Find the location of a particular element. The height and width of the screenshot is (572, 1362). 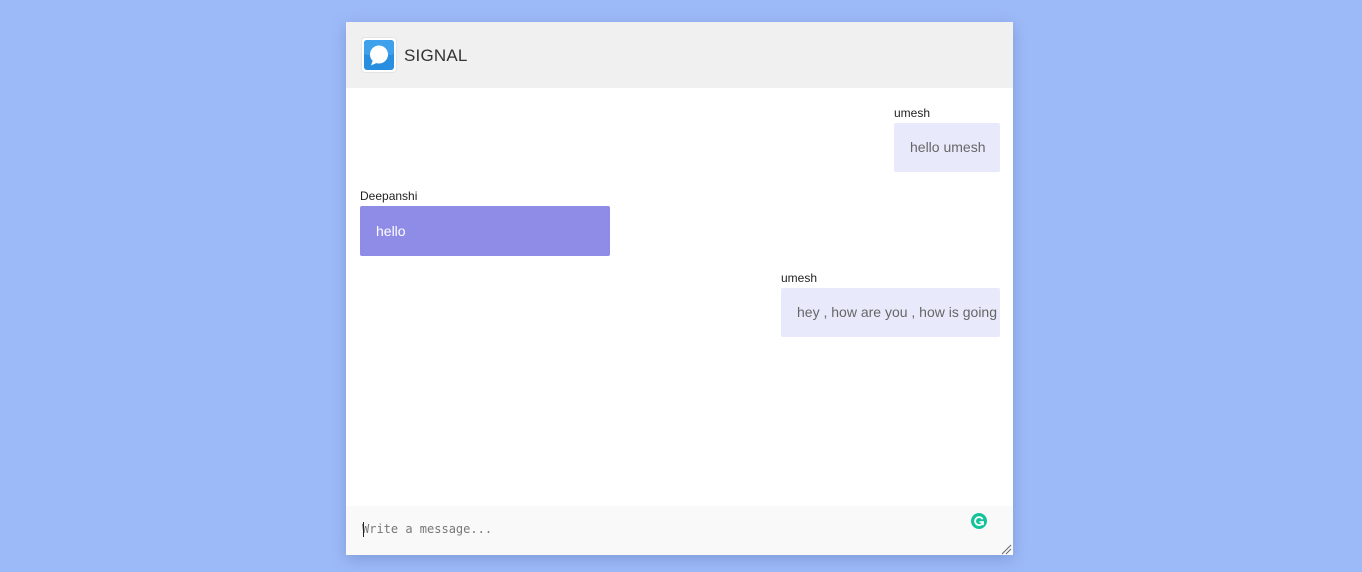

message-bubble: hello umesh is located at coordinates (947, 147).